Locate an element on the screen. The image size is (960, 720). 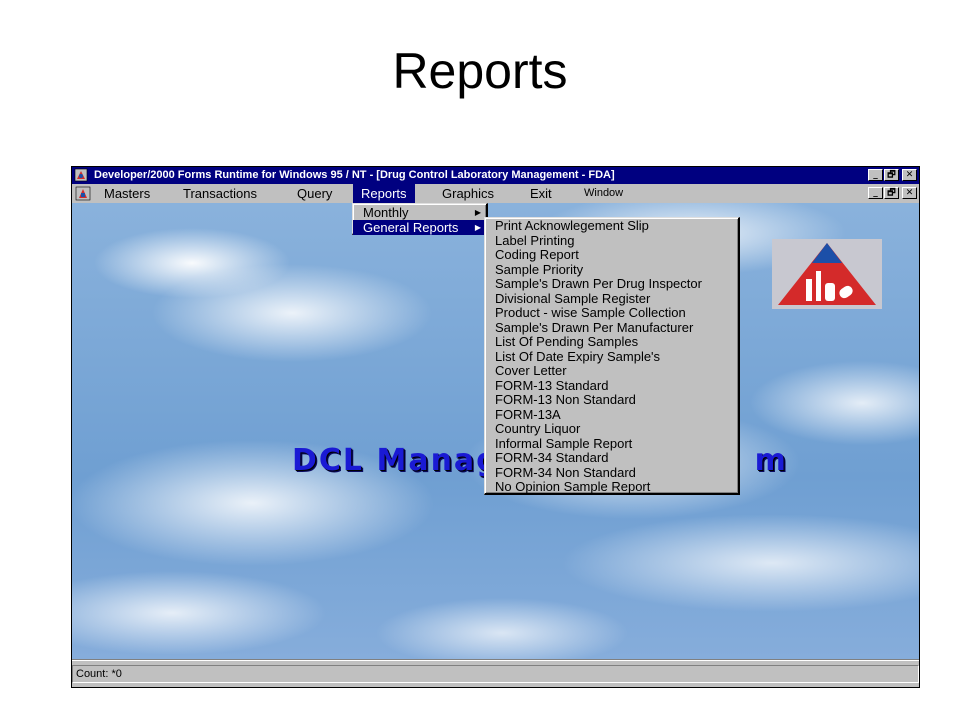
statusbar: Count: *0 is located at coordinates (495, 673).